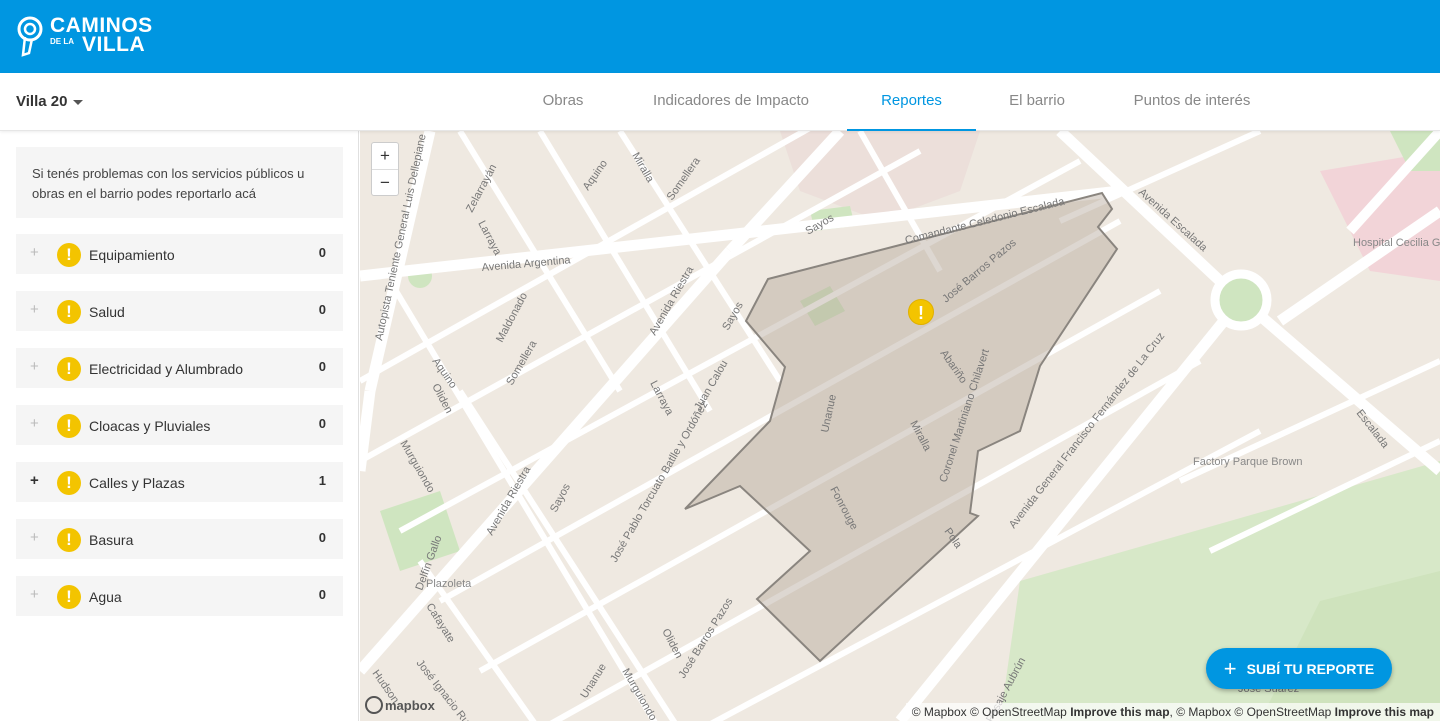 The height and width of the screenshot is (721, 1440). Describe the element at coordinates (416, 467) in the screenshot. I see `street-label: Murguiondo` at that location.